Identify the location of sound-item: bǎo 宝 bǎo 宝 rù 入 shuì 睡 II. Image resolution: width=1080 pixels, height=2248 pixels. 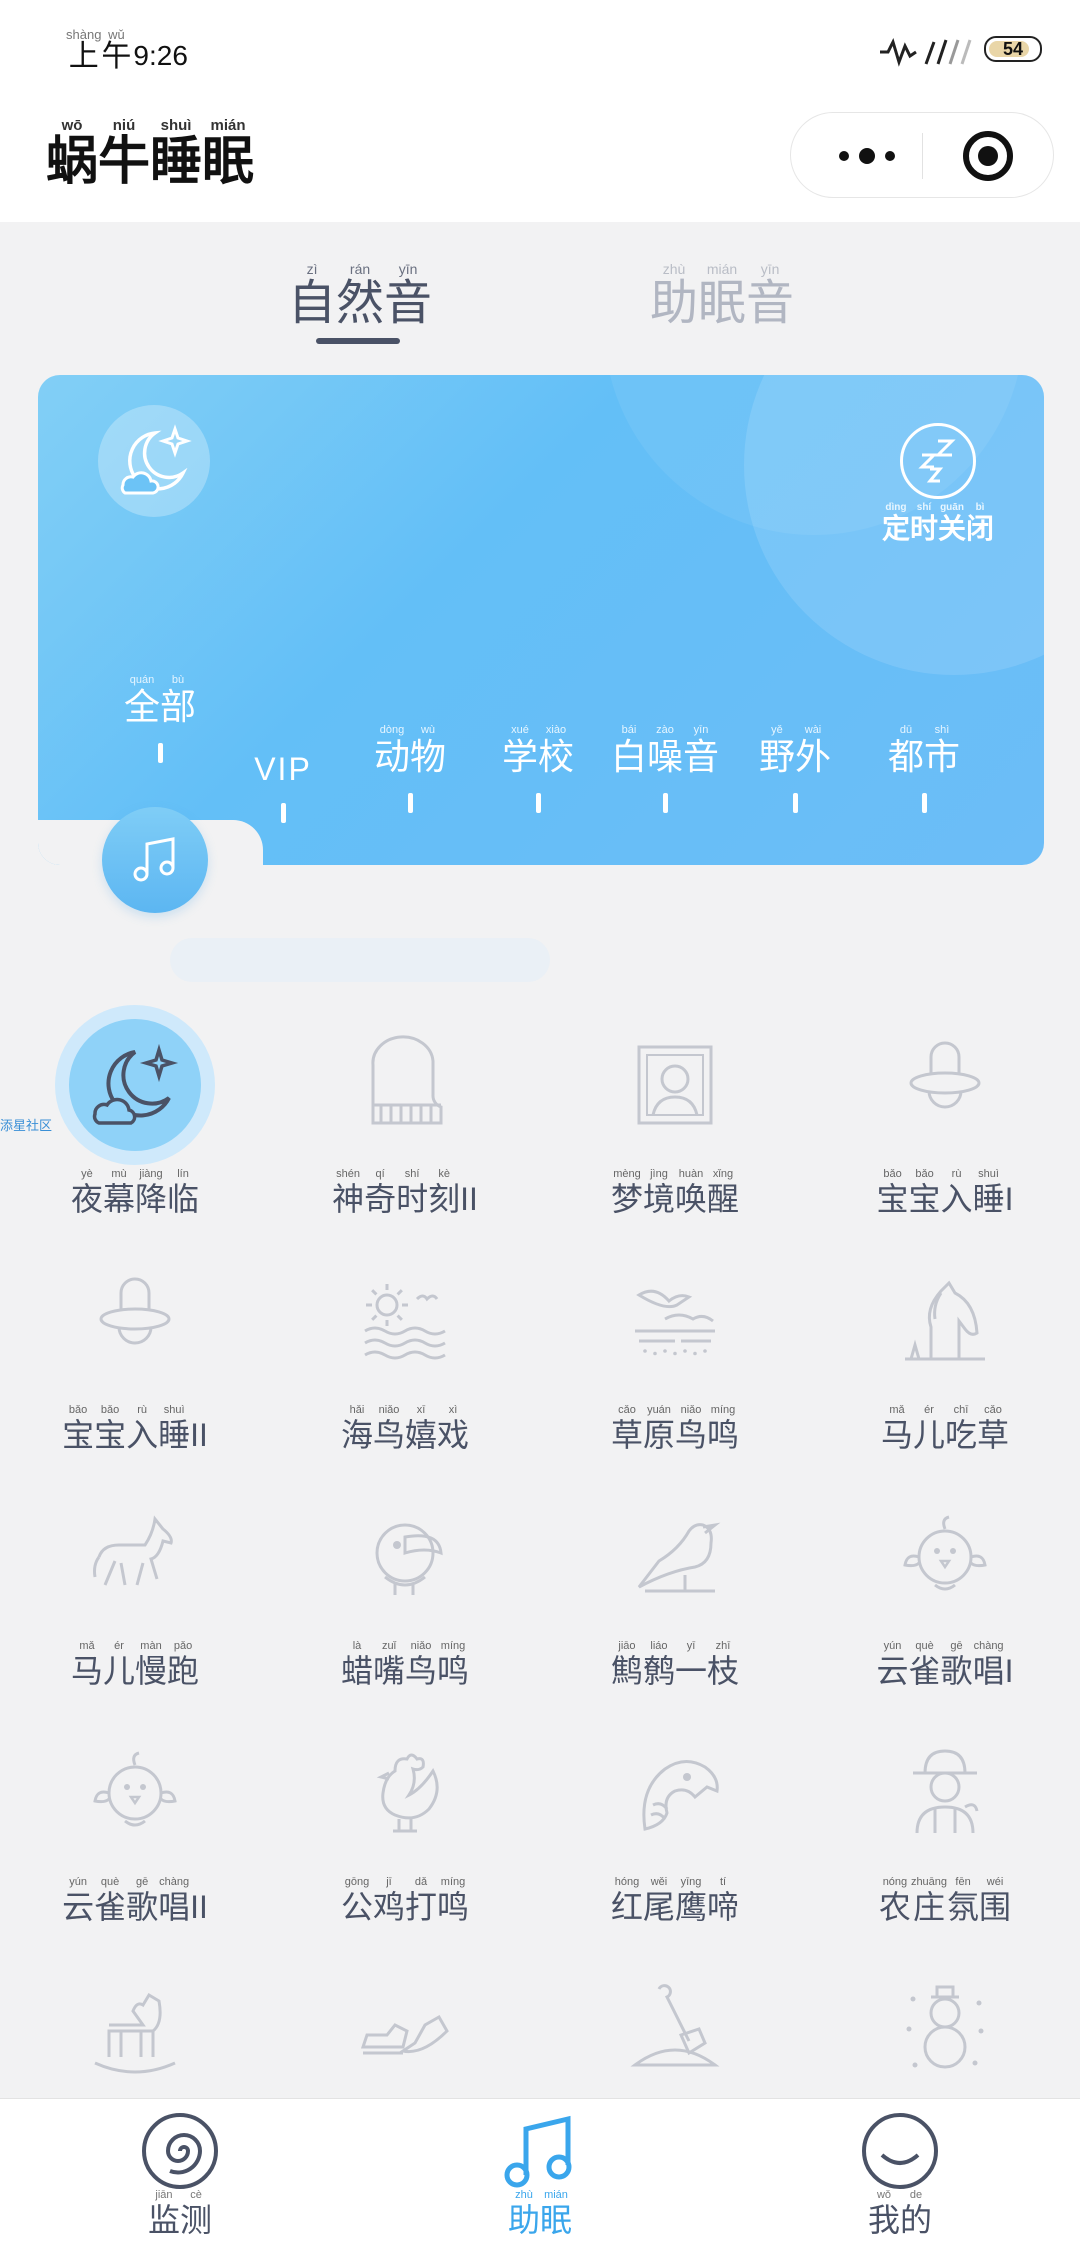
(135, 1359).